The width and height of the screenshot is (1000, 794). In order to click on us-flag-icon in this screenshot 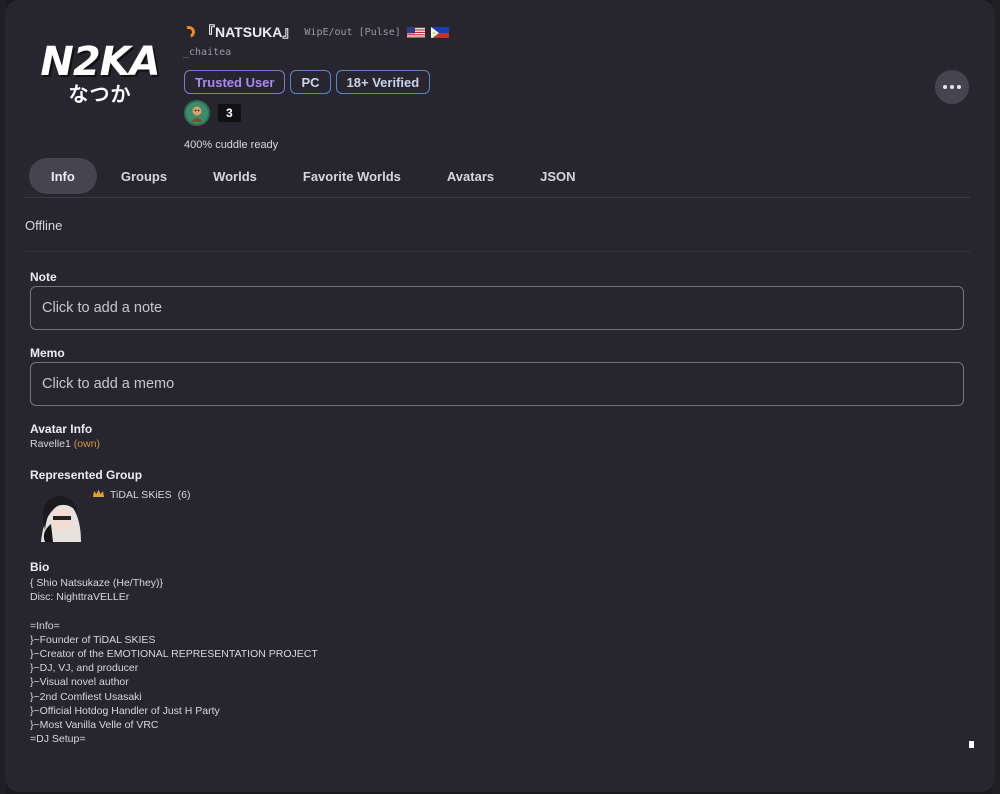, I will do `click(415, 32)`.